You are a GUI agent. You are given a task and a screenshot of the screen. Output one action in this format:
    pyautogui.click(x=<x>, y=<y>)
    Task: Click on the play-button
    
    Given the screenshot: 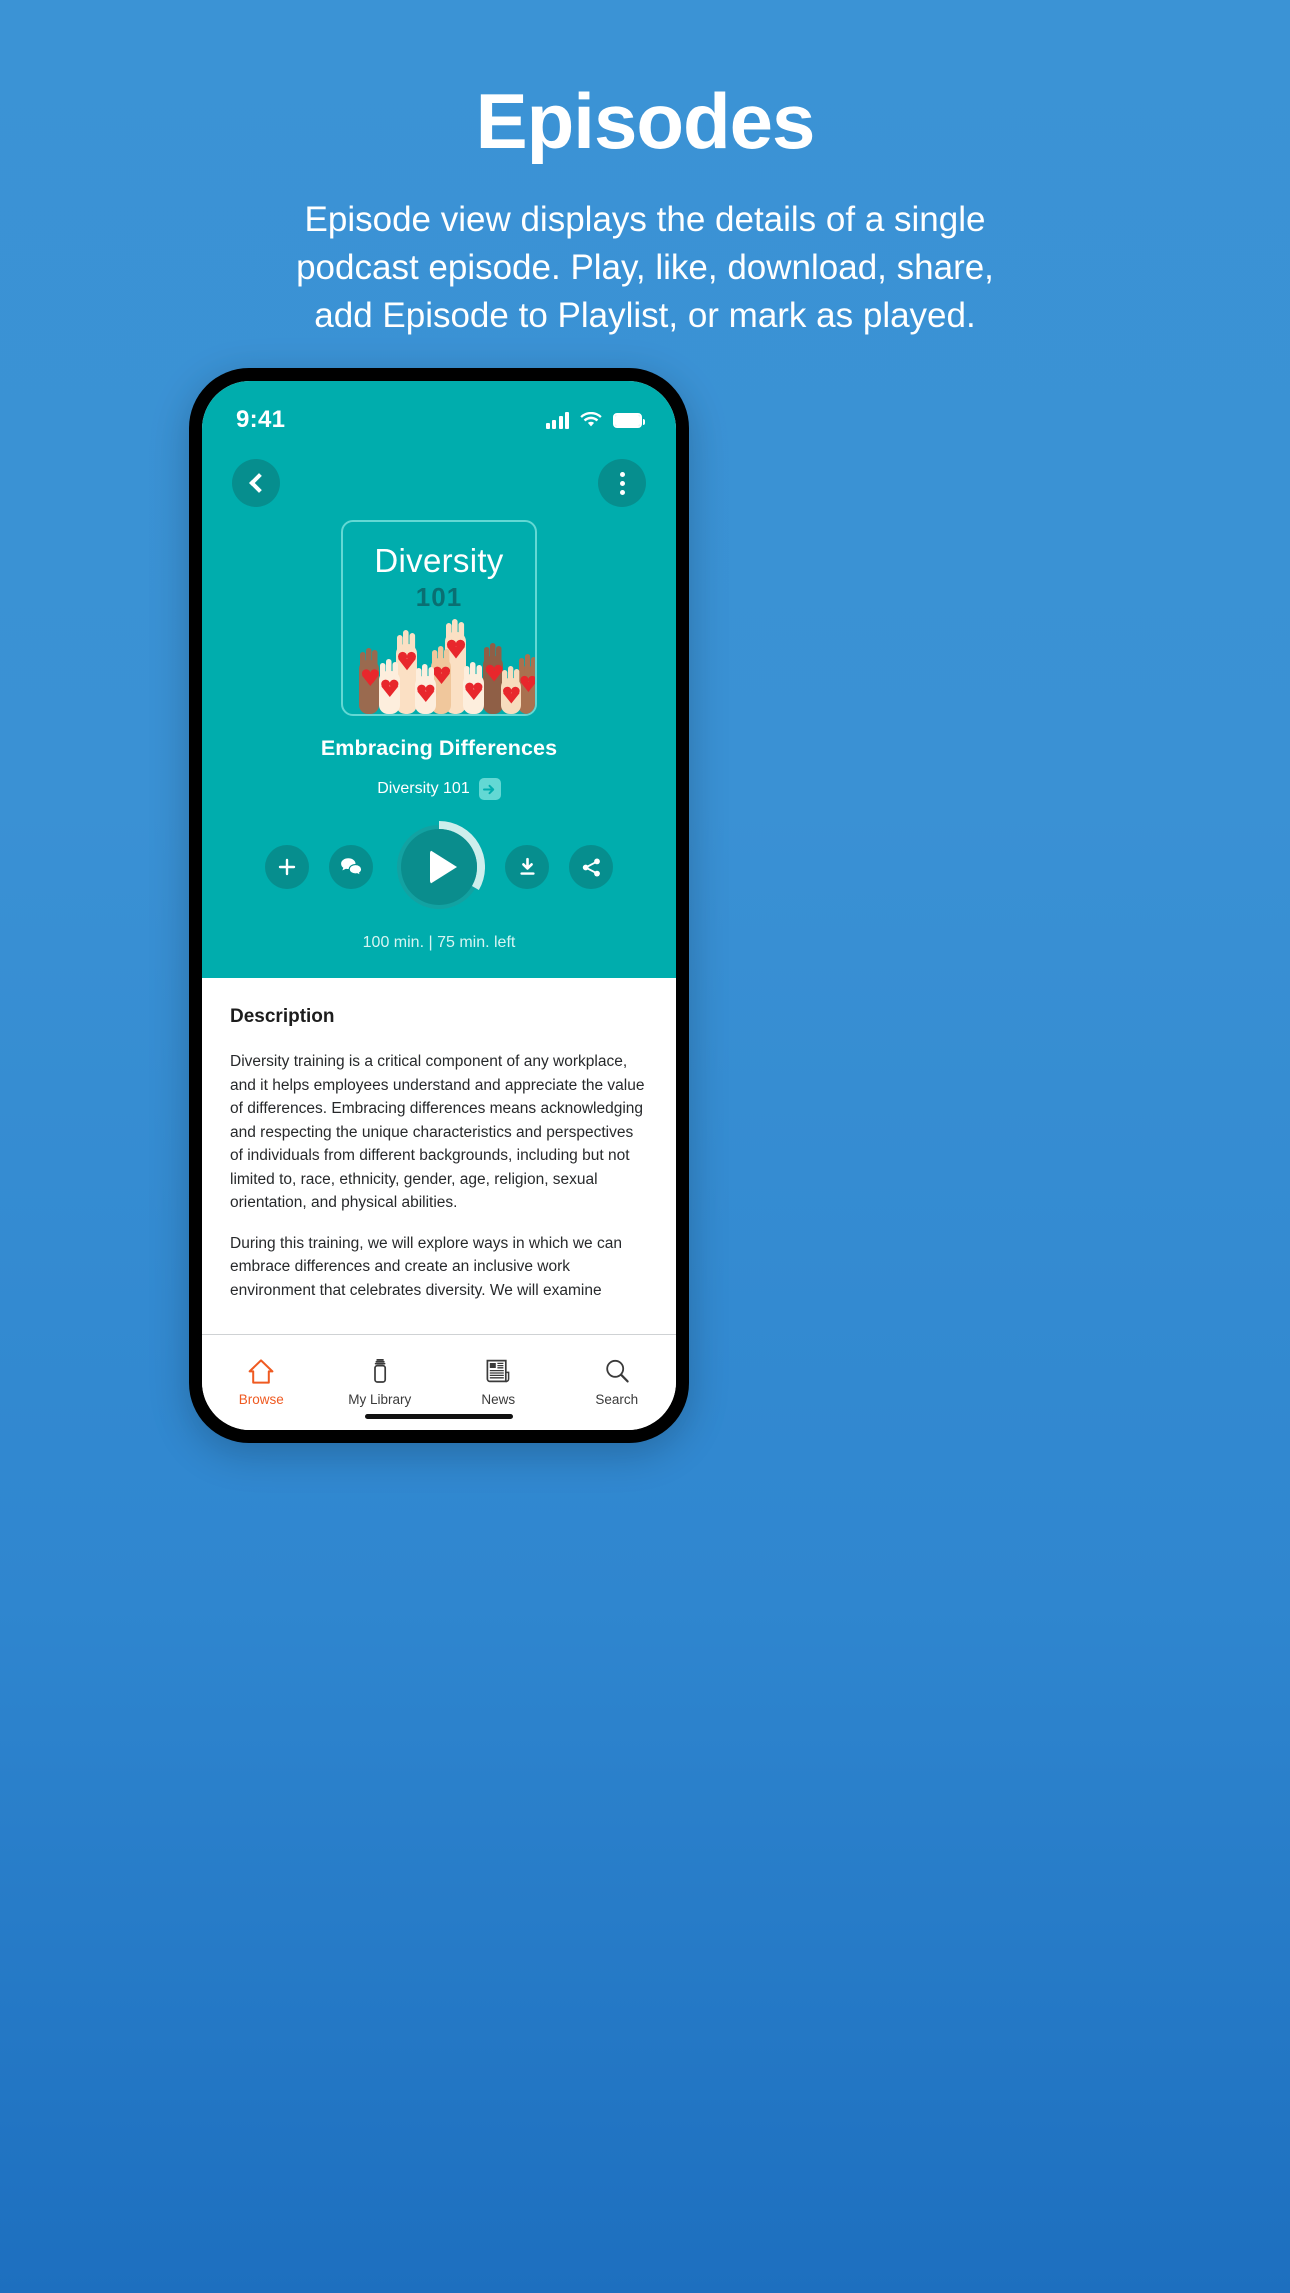 What is the action you would take?
    pyautogui.click(x=439, y=867)
    